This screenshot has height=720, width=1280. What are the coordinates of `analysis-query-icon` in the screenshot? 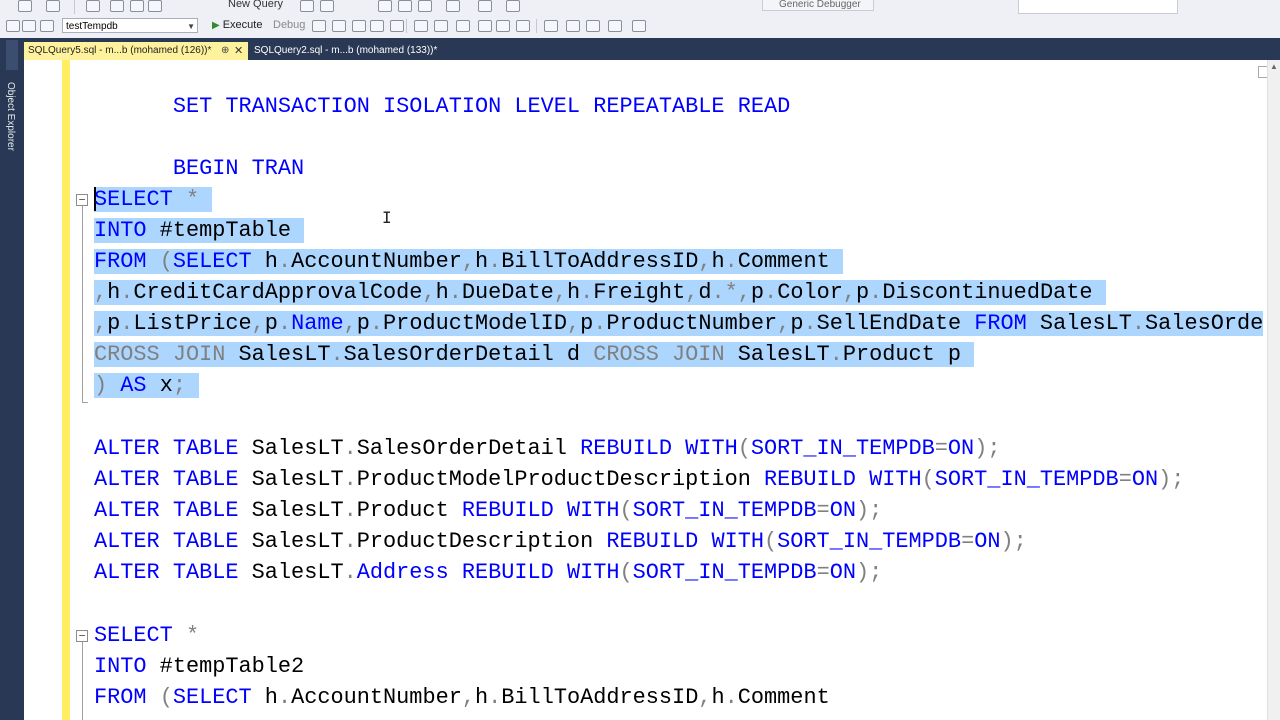 It's located at (327, 6).